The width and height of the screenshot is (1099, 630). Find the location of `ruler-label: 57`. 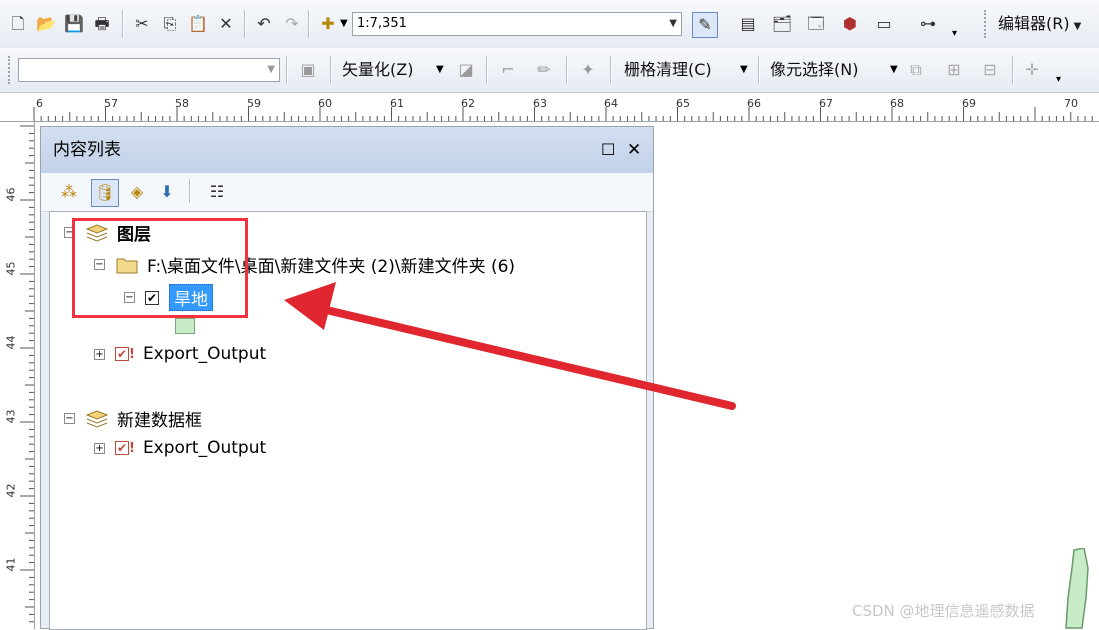

ruler-label: 57 is located at coordinates (111, 103).